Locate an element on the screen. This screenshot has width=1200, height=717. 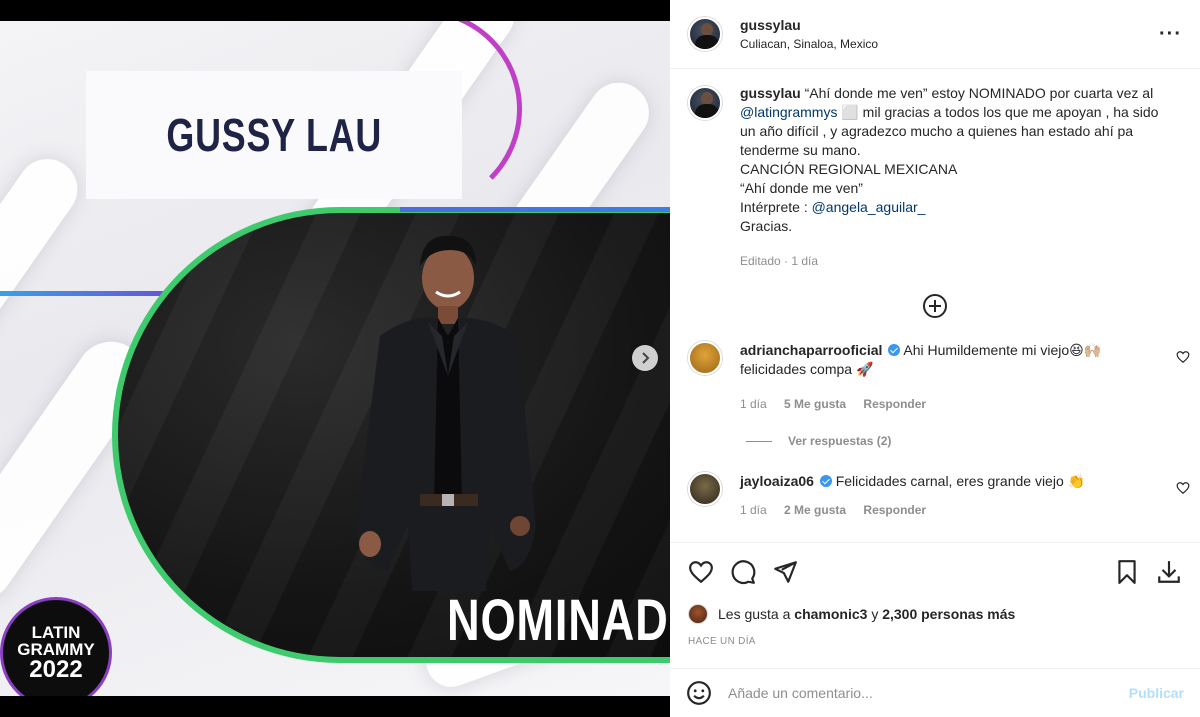
add-comment-bar: Publicar is located at coordinates (935, 692).